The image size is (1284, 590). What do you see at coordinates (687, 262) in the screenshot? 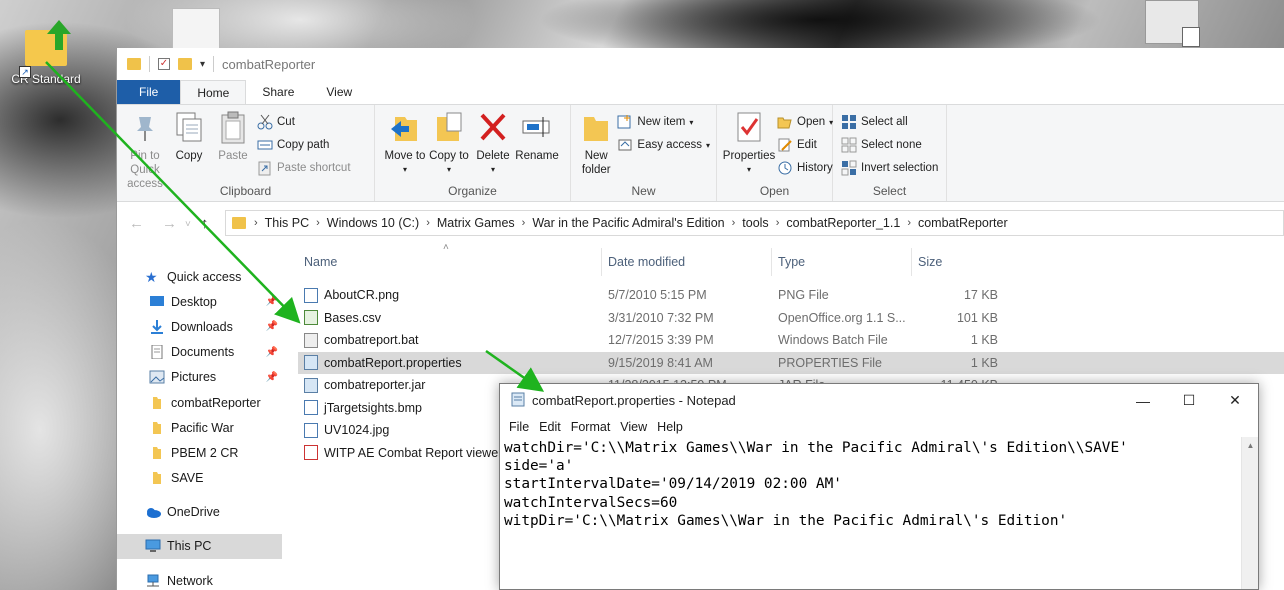
I see `column-date-modified: Date modified` at bounding box center [687, 262].